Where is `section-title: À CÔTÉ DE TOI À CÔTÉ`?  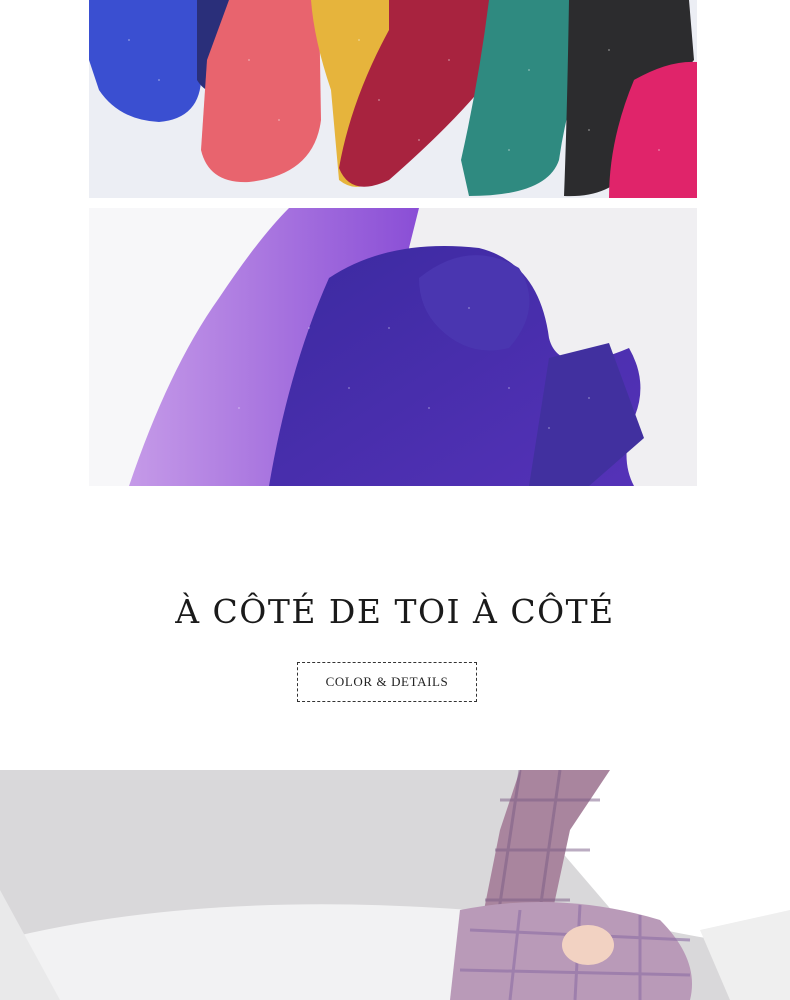
section-title: À CÔTÉ DE TOI À CÔTÉ is located at coordinates (395, 611).